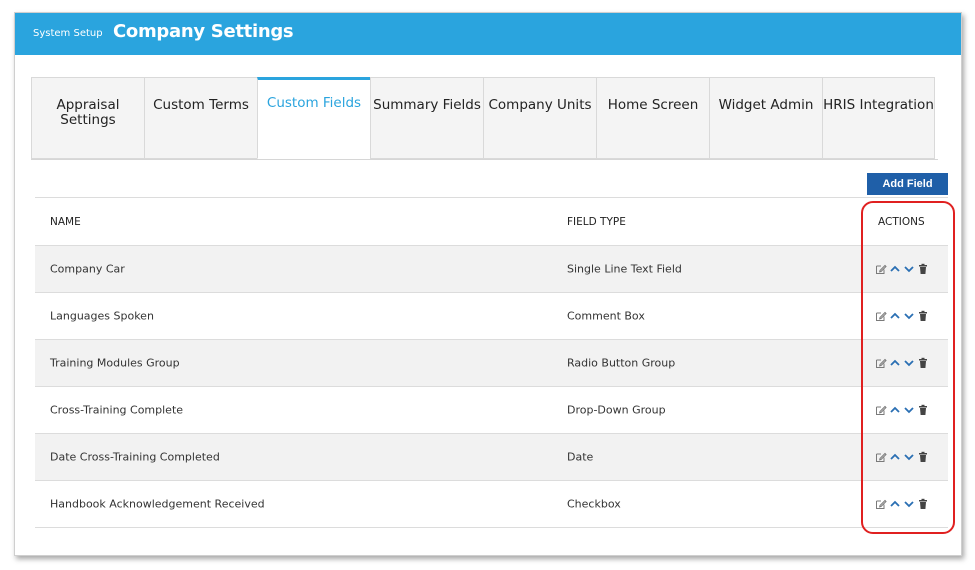  I want to click on tab-label: Appraisal Settings, so click(88, 112).